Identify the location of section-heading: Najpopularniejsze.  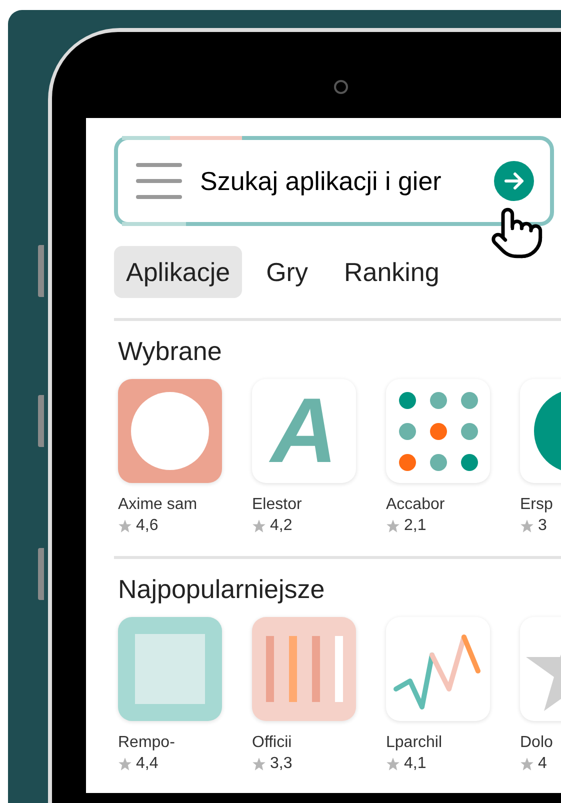
(221, 589).